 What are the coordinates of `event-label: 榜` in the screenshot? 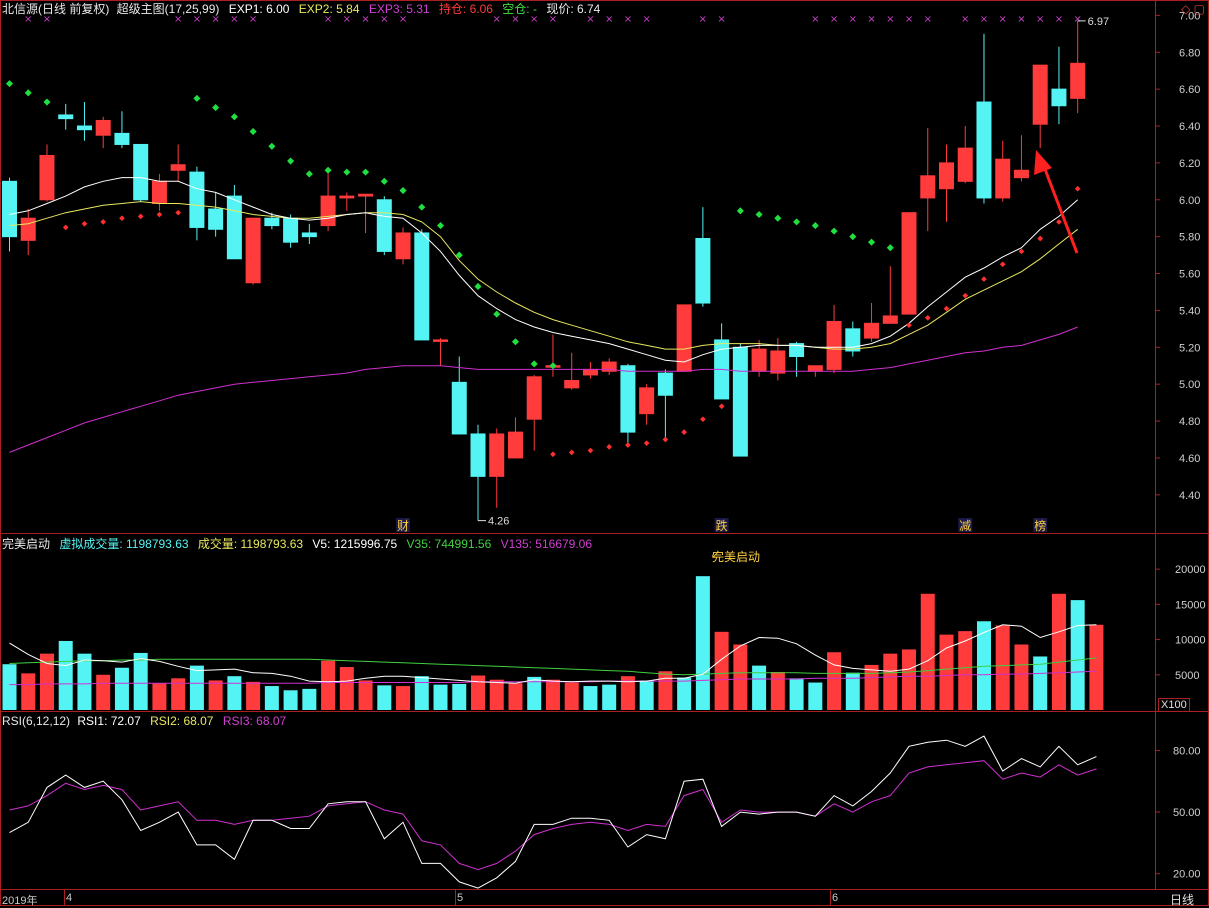 It's located at (1040, 525).